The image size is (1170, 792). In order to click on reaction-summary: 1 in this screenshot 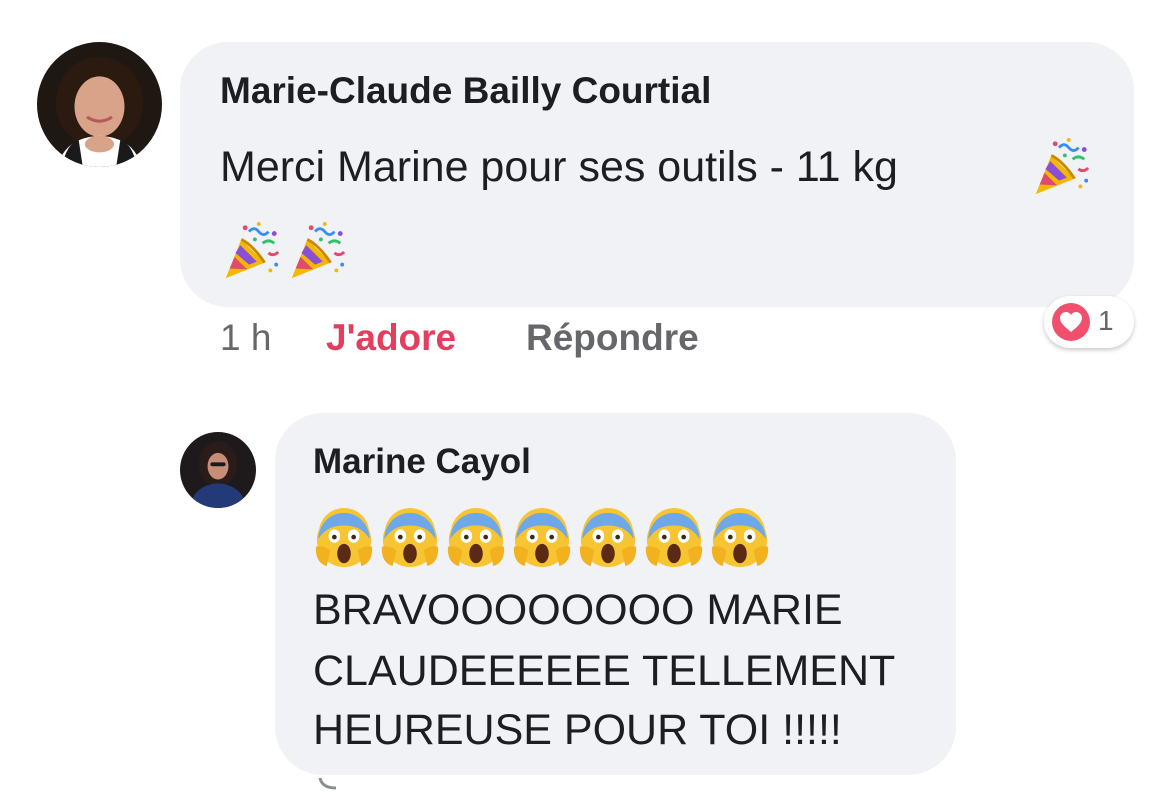, I will do `click(1089, 322)`.